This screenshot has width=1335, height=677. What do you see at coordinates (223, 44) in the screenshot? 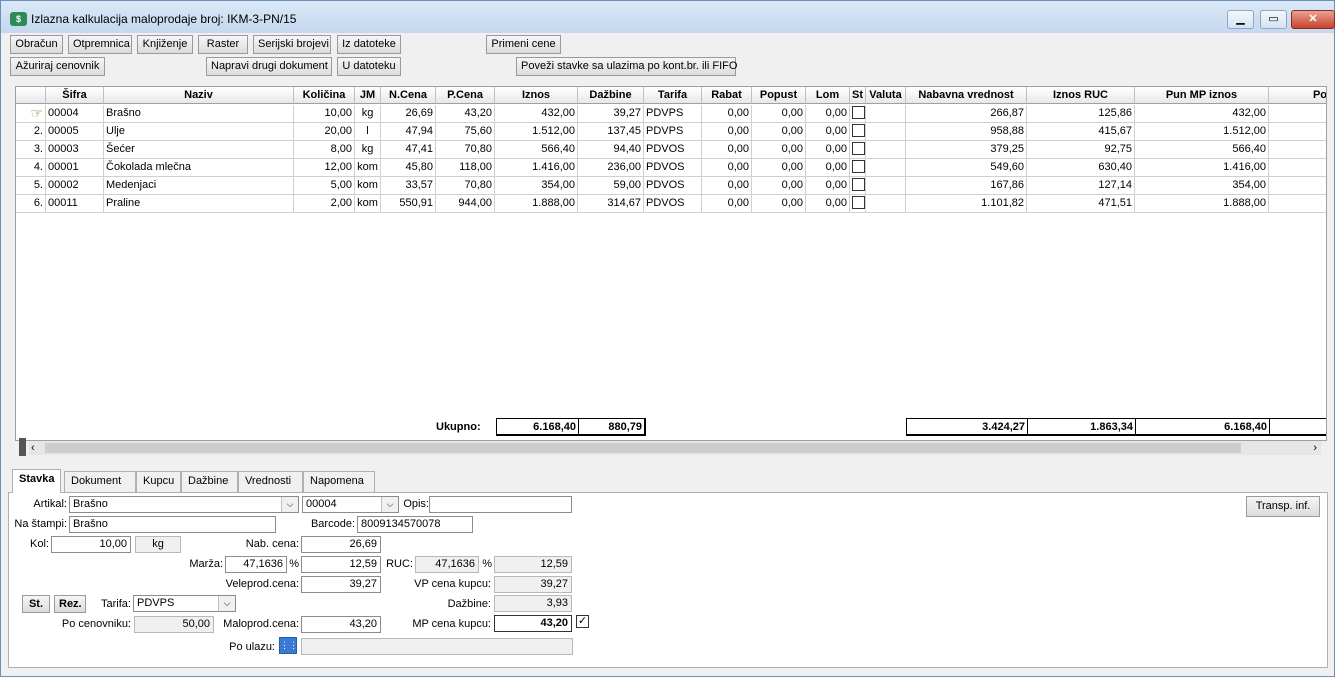
I see `raster-button: Raster` at bounding box center [223, 44].